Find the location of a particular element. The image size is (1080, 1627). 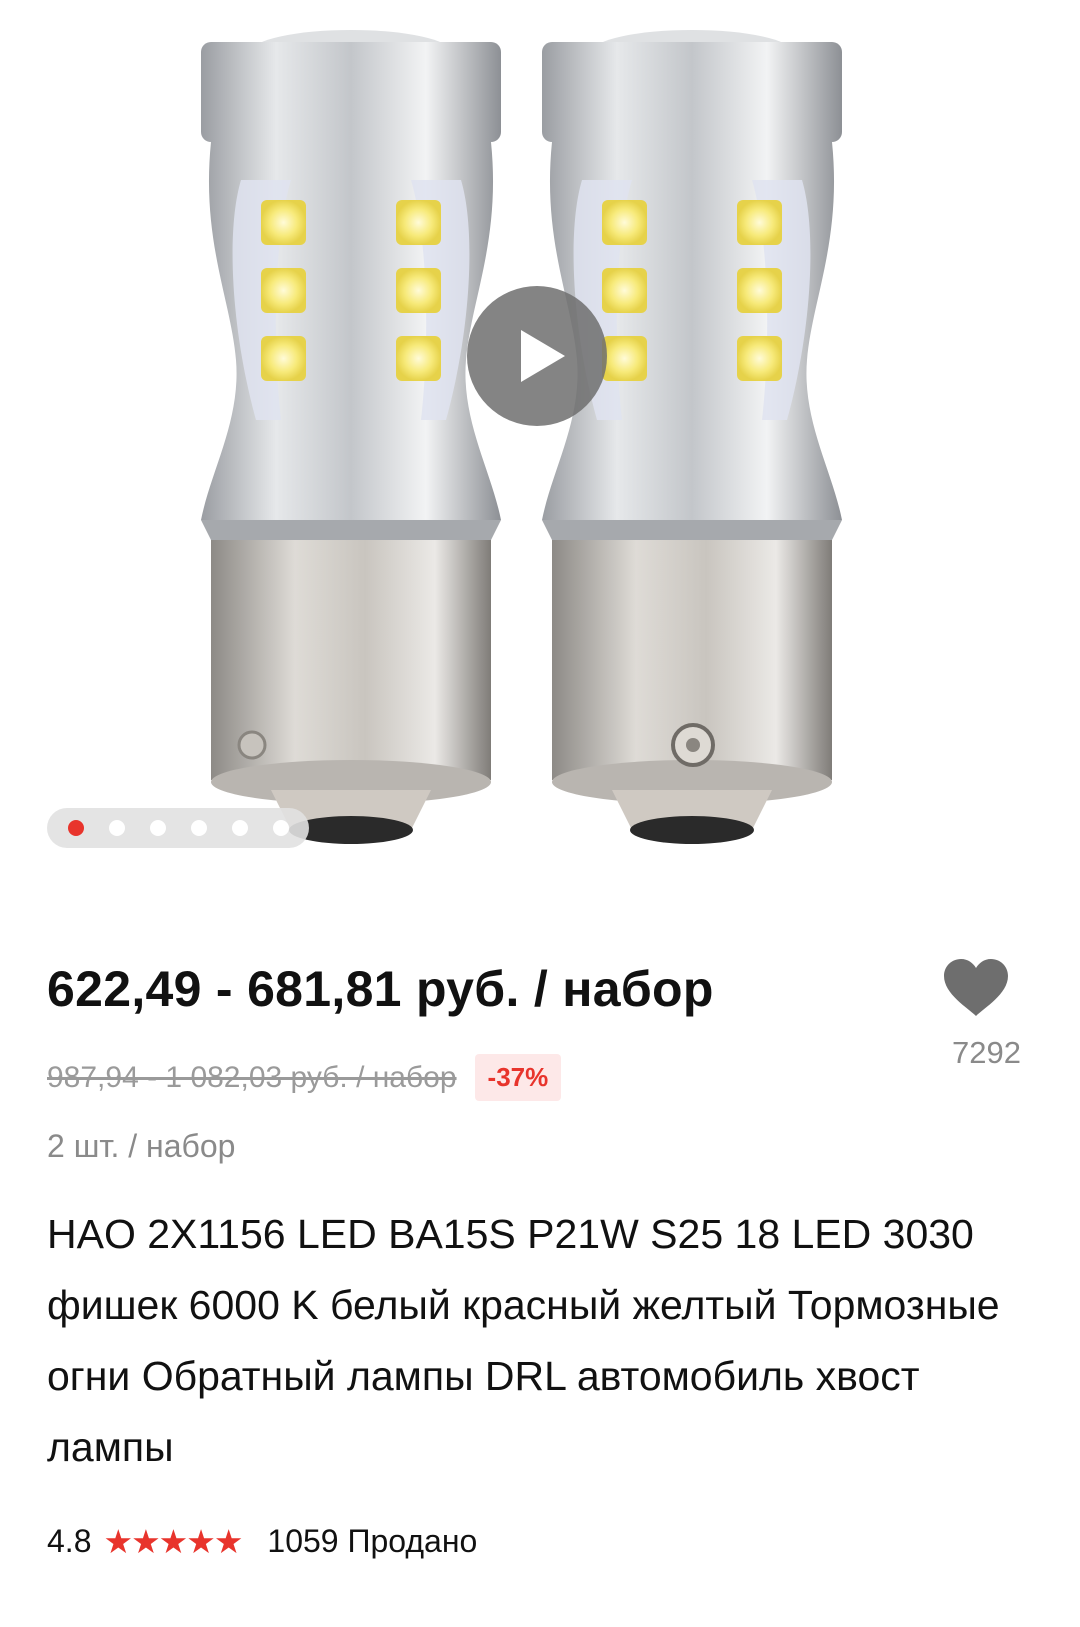

rating-row: 4.8 ★★★★★ 1059 Продано is located at coordinates (262, 1541).